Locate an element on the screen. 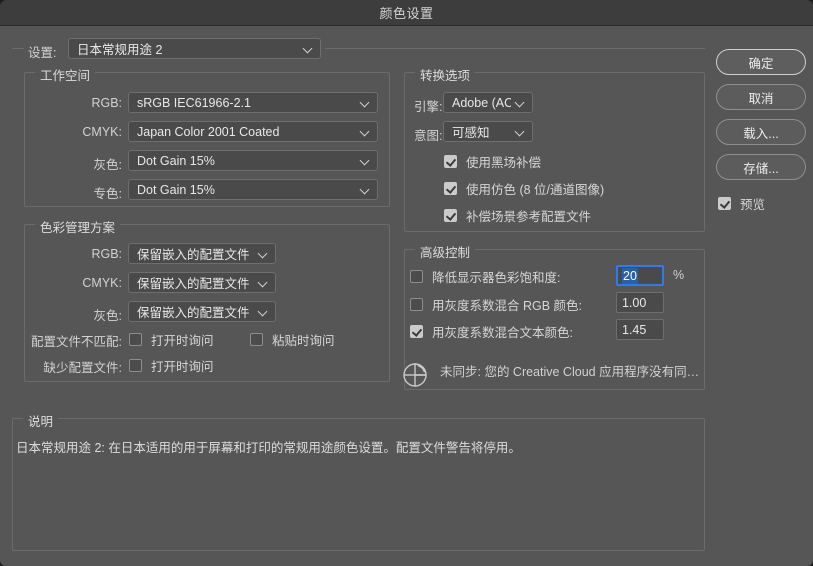 The height and width of the screenshot is (566, 813). cm-gray-dropdown: 保留嵌入的配置文件 is located at coordinates (202, 311).